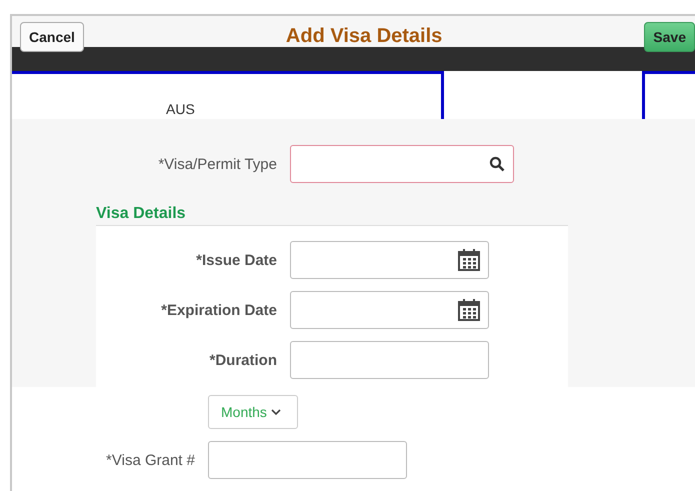  Describe the element at coordinates (669, 37) in the screenshot. I see `save-button: Save` at that location.